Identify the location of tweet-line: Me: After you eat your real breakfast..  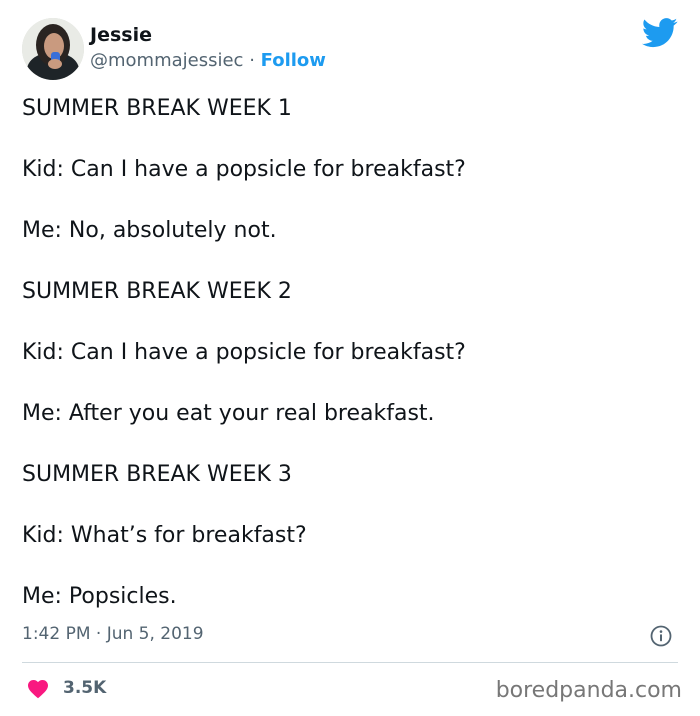
(228, 413).